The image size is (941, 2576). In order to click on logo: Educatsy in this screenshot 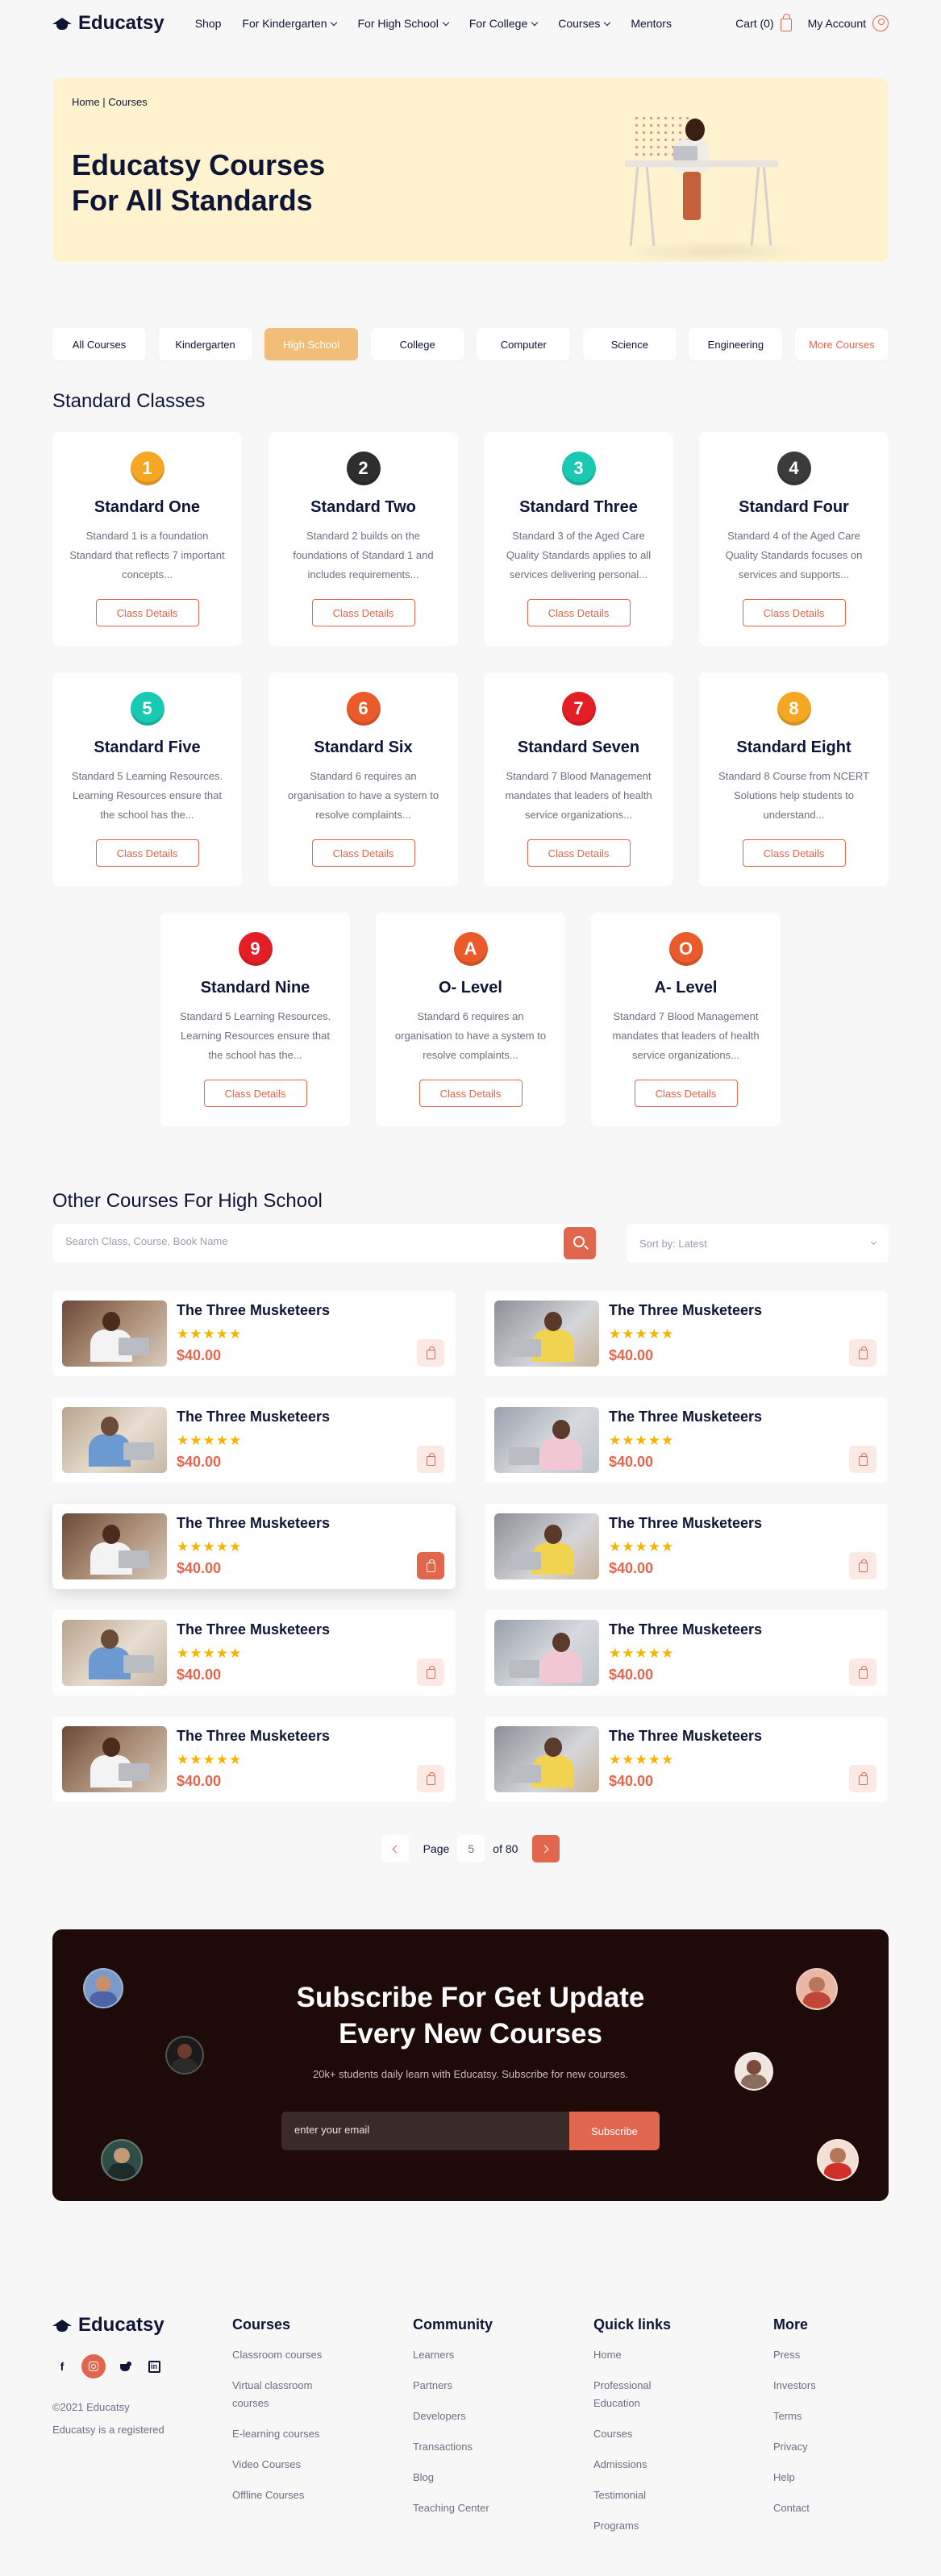, I will do `click(108, 23)`.